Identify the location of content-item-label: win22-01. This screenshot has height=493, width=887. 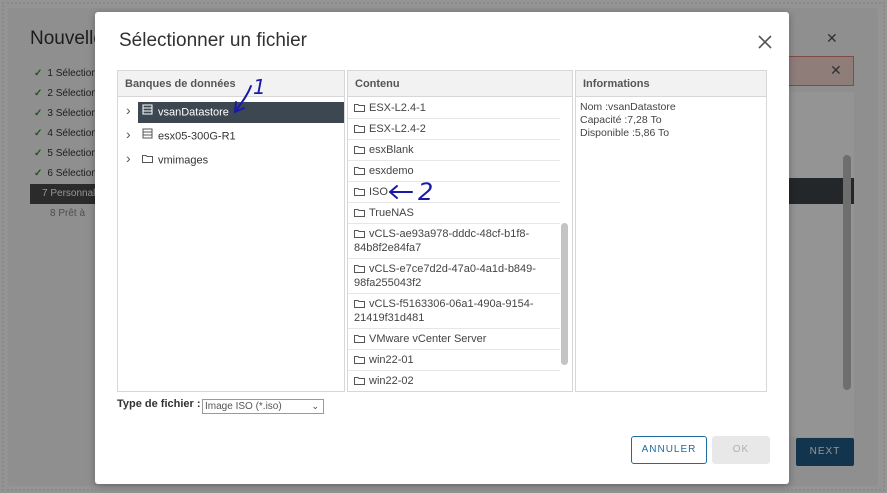
(391, 360).